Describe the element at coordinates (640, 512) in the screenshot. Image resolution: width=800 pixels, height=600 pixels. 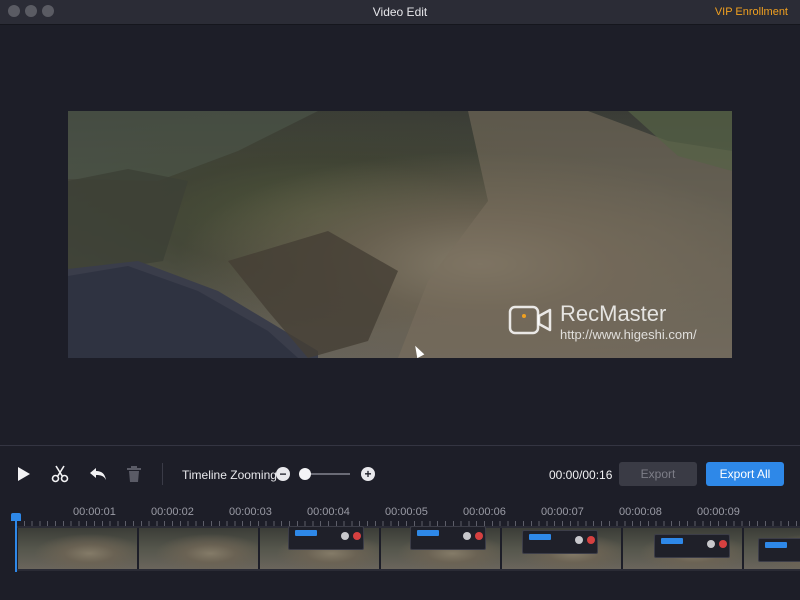
I see `ruler-label: 00:00:08` at that location.